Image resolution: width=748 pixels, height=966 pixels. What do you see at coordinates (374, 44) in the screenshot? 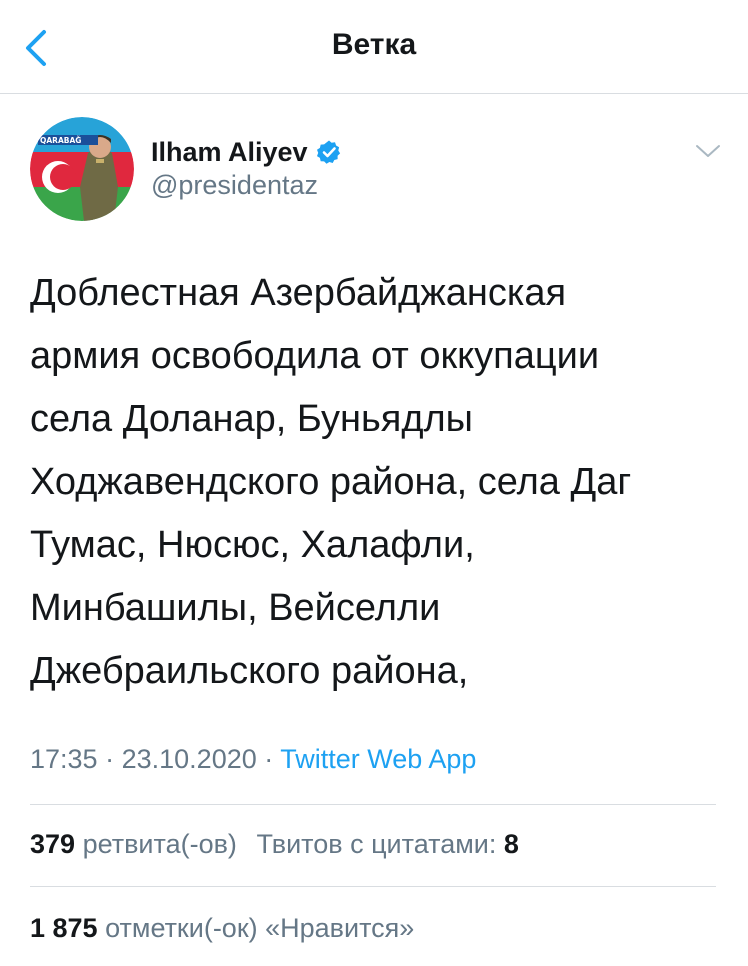
I see `page-title: Ветка` at bounding box center [374, 44].